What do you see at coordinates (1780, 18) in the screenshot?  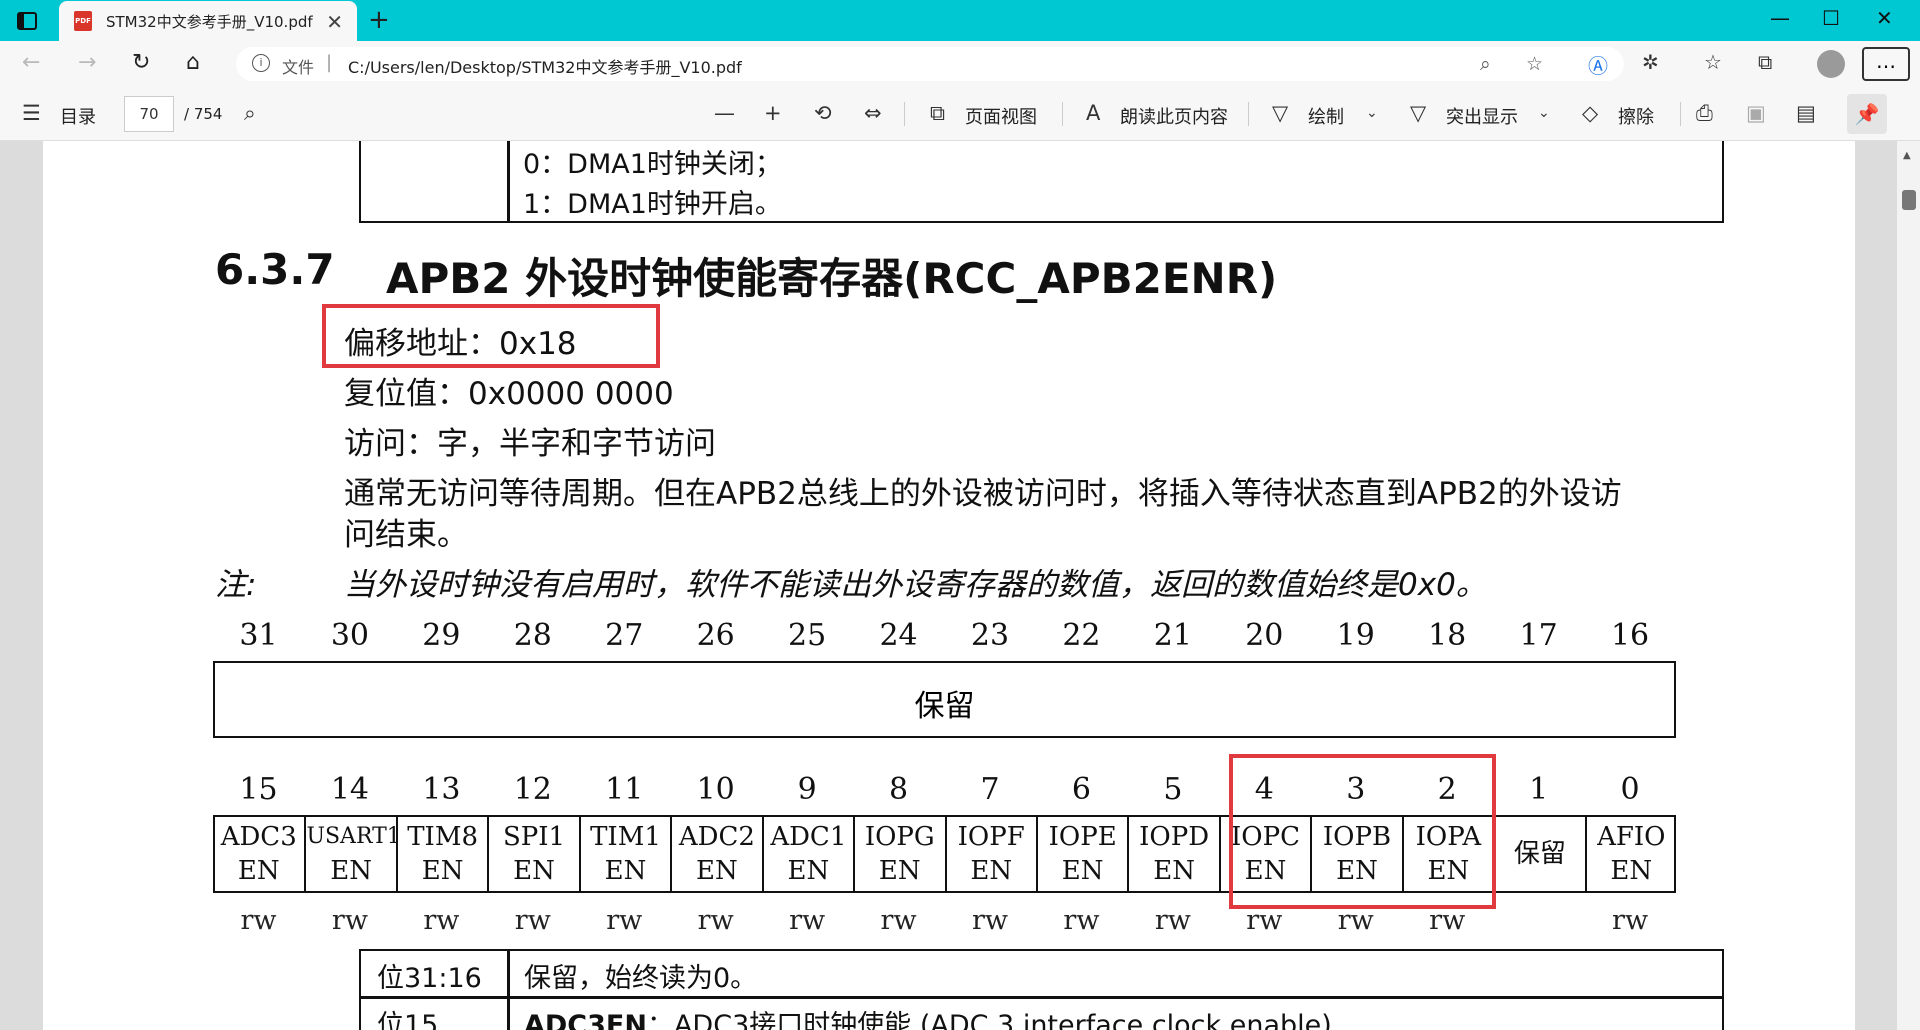 I see `minimize-button: —` at bounding box center [1780, 18].